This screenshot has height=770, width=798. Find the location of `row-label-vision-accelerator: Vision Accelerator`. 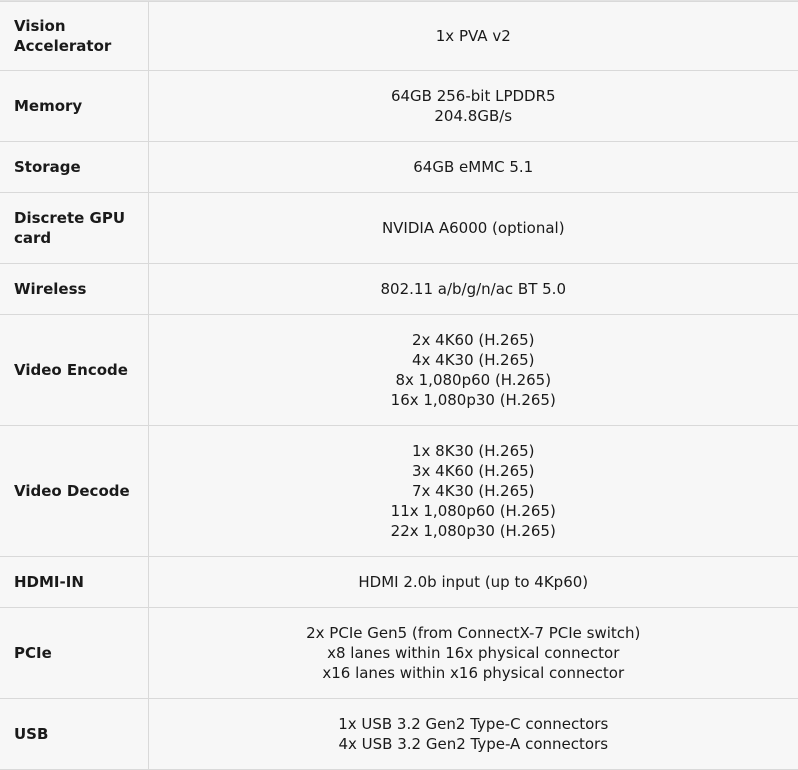

row-label-vision-accelerator: Vision Accelerator is located at coordinates (74, 36).